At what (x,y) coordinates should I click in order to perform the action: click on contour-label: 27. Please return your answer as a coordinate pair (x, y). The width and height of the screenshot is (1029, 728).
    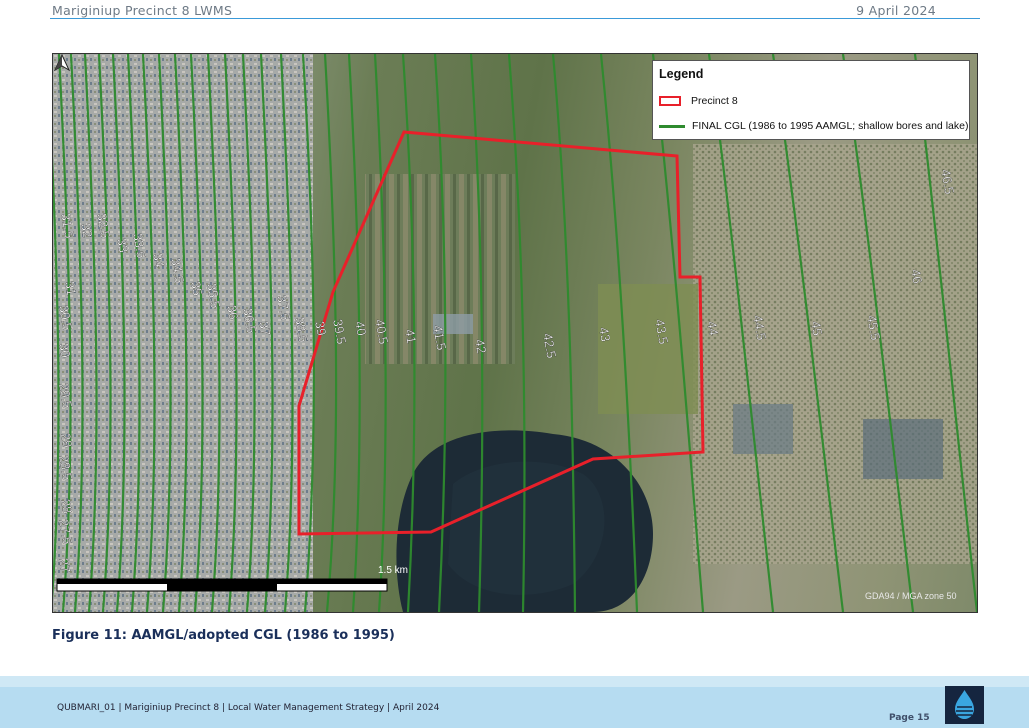
    Looking at the image, I should click on (64, 565).